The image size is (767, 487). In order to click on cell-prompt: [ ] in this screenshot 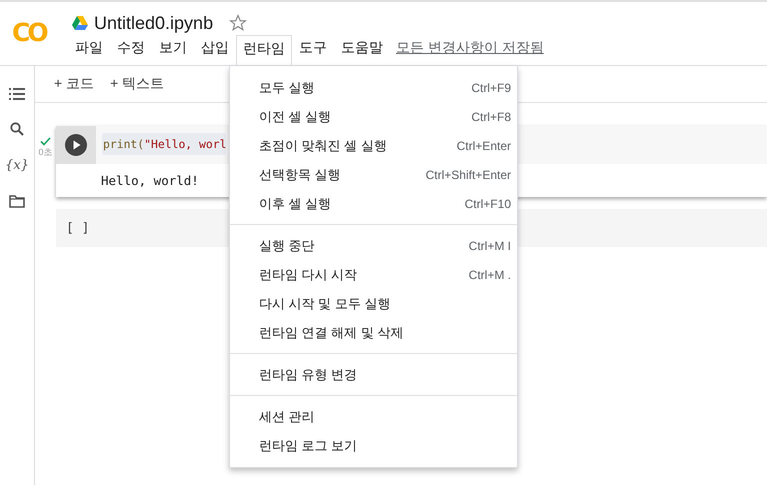, I will do `click(78, 228)`.